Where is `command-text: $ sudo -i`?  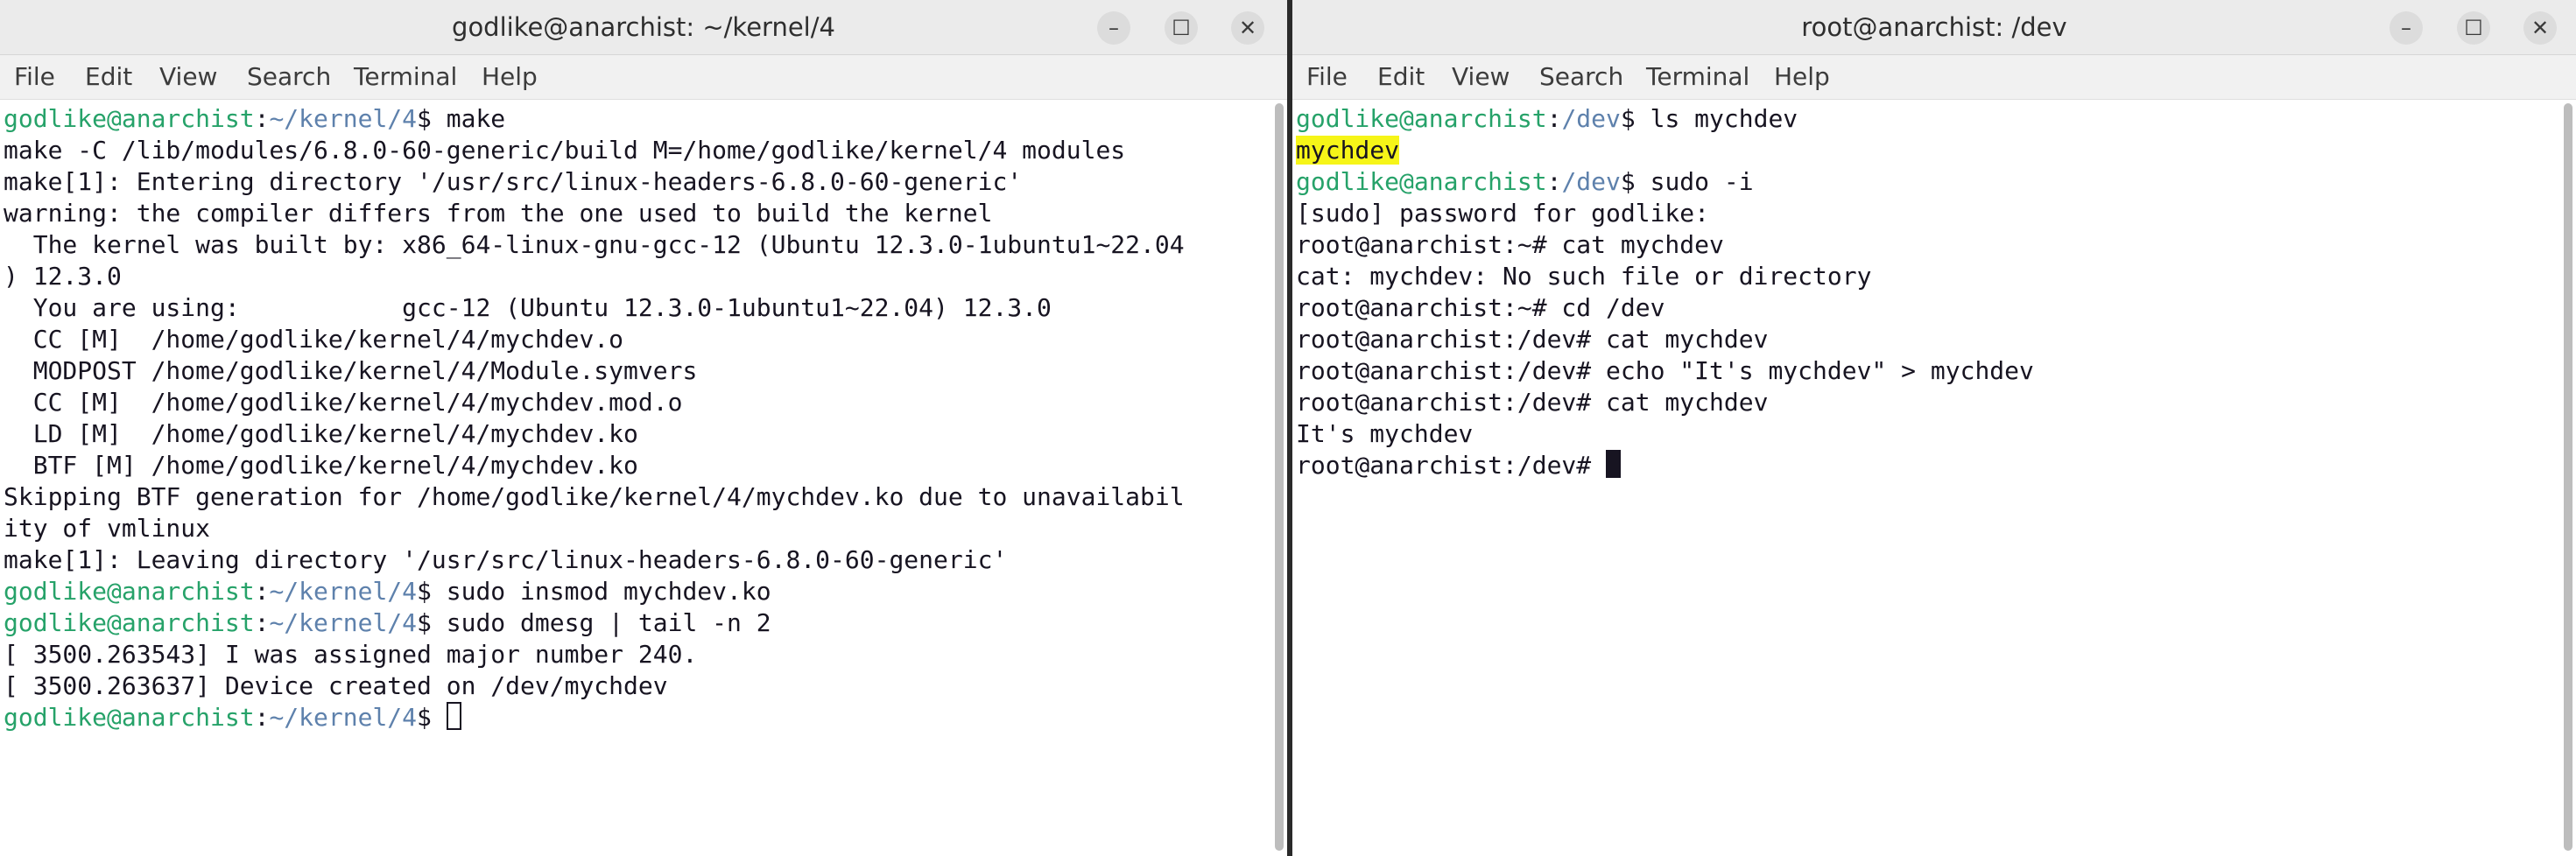
command-text: $ sudo -i is located at coordinates (1687, 181).